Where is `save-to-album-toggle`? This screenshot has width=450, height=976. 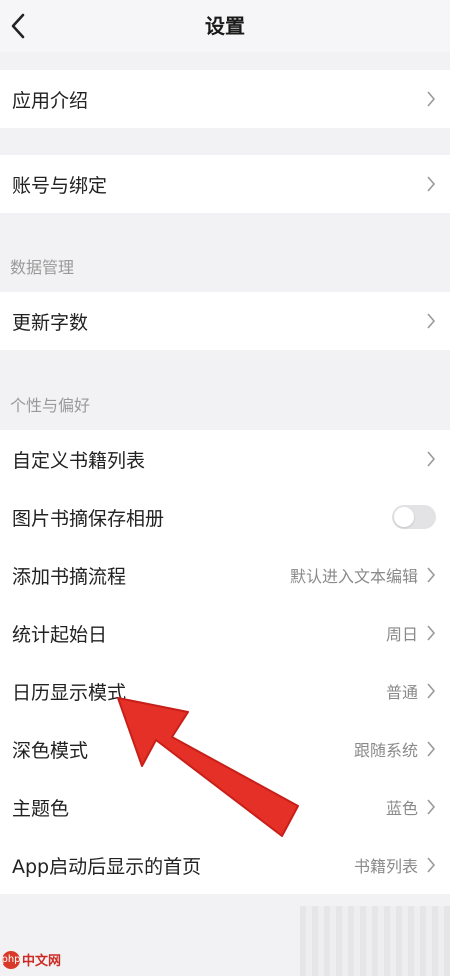 save-to-album-toggle is located at coordinates (414, 517).